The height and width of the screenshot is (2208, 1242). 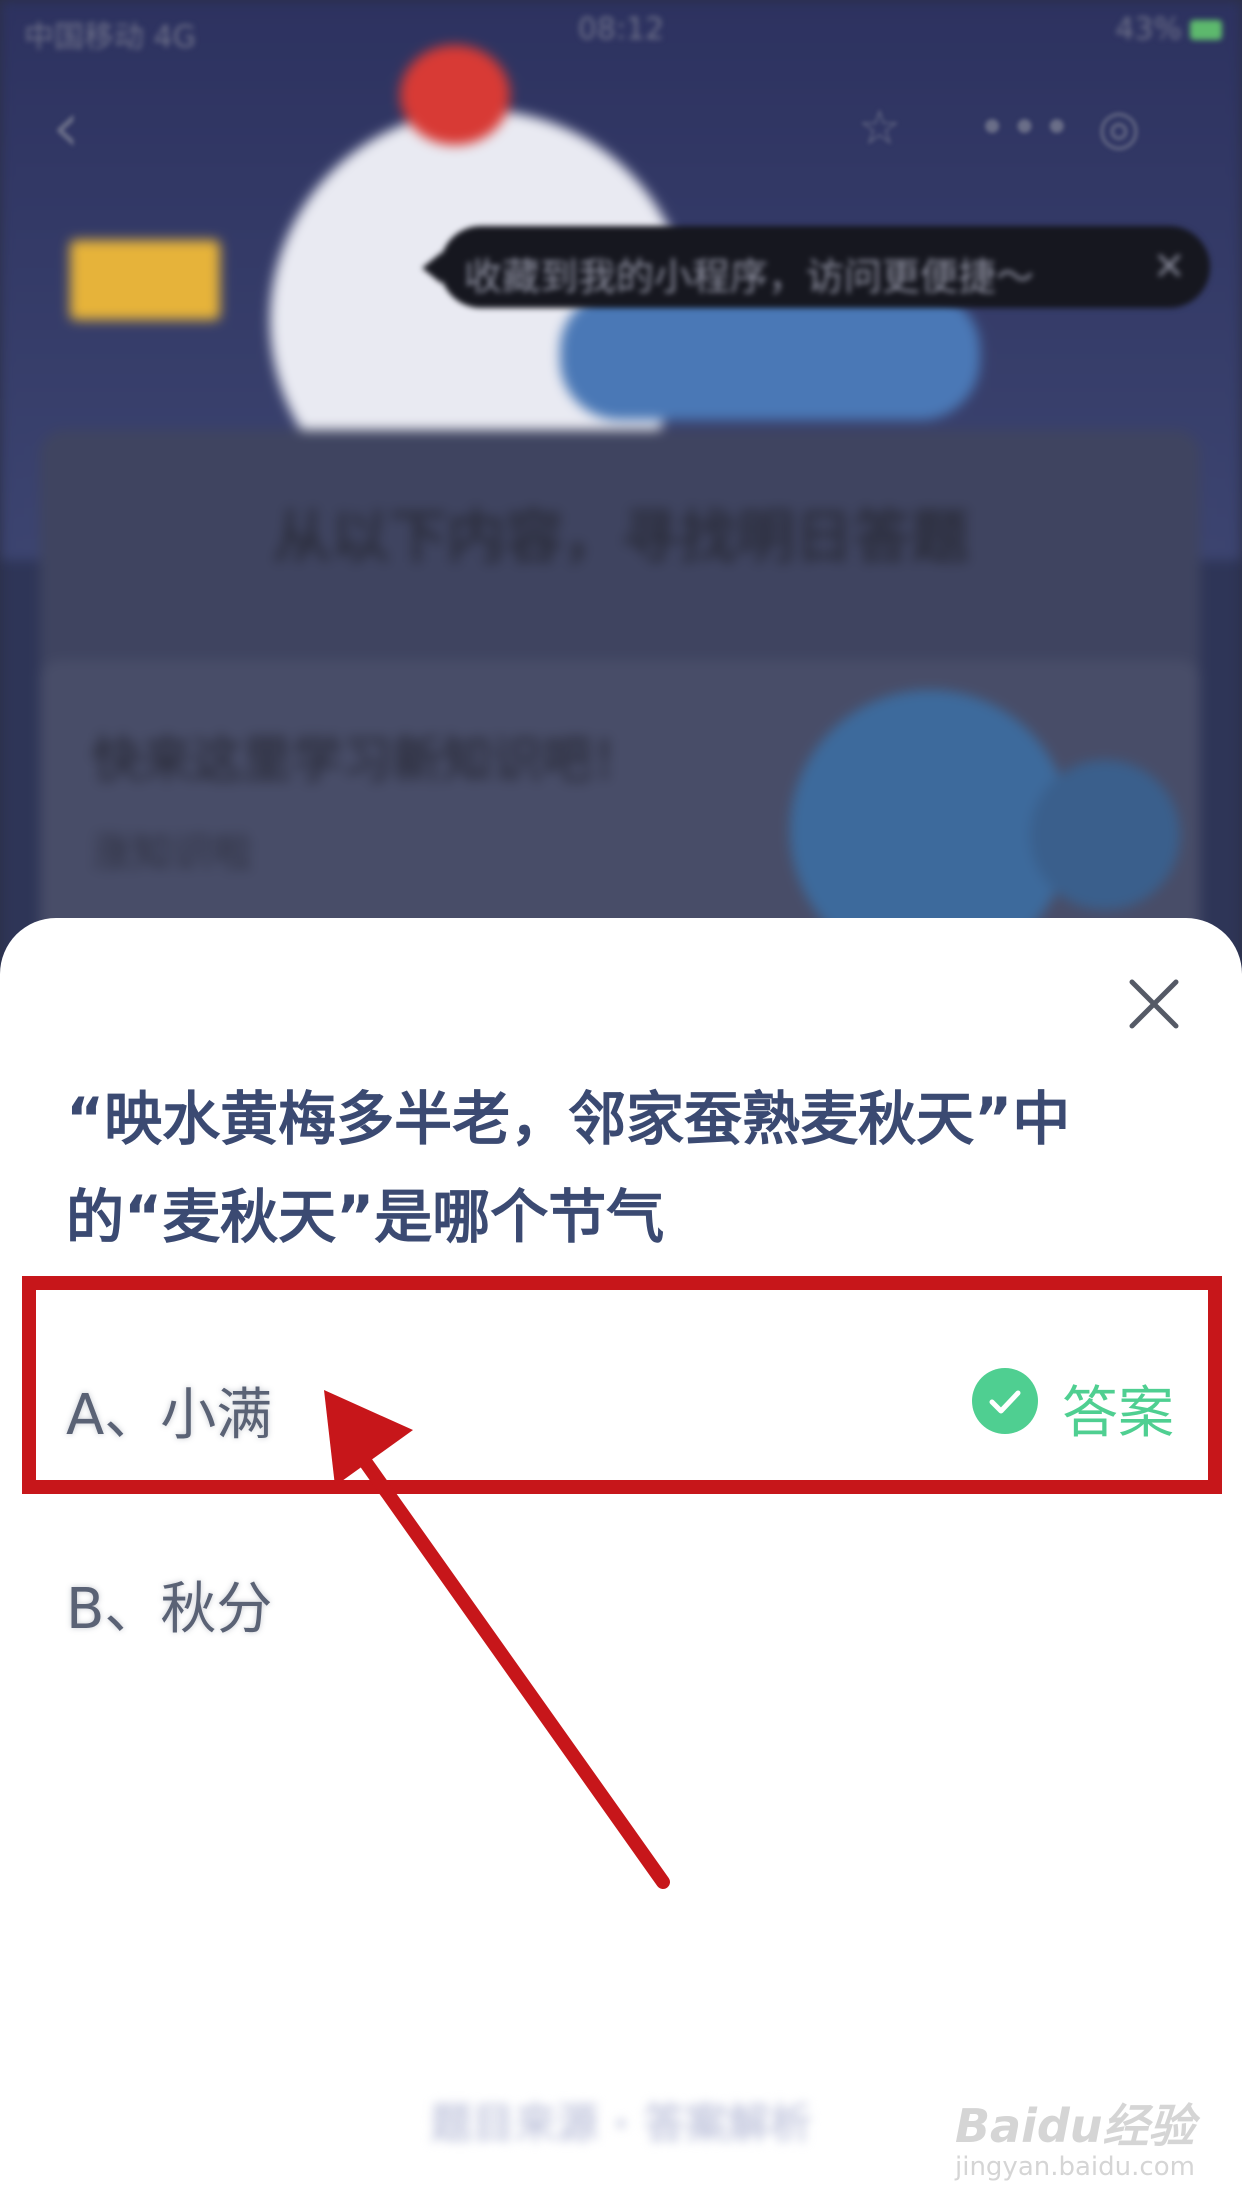 What do you see at coordinates (497, 1639) in the screenshot?
I see `annotation-arrow` at bounding box center [497, 1639].